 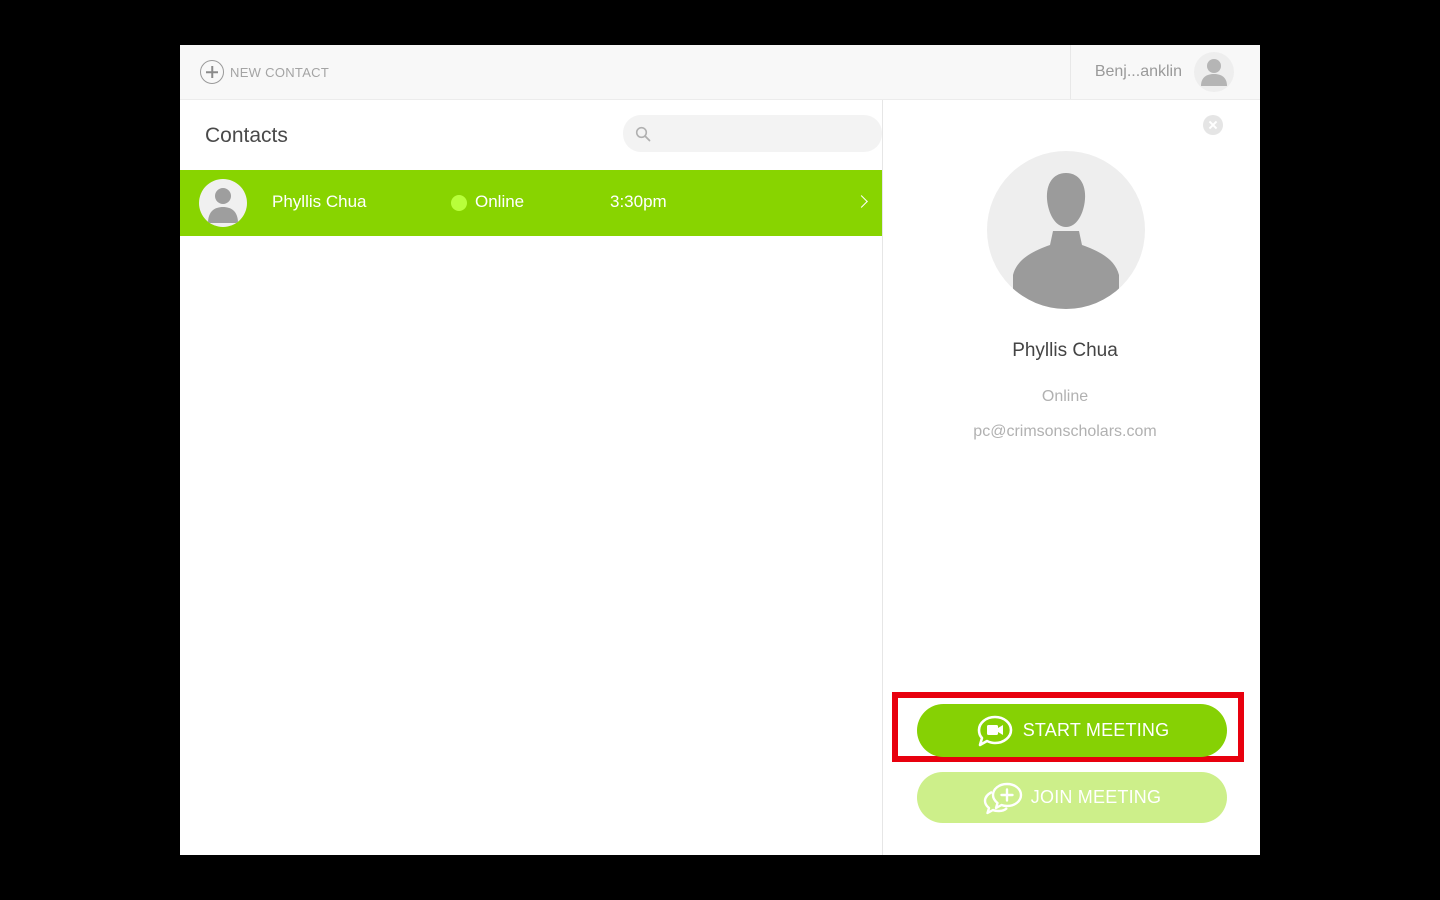 What do you see at coordinates (861, 201) in the screenshot?
I see `chevron-right-icon` at bounding box center [861, 201].